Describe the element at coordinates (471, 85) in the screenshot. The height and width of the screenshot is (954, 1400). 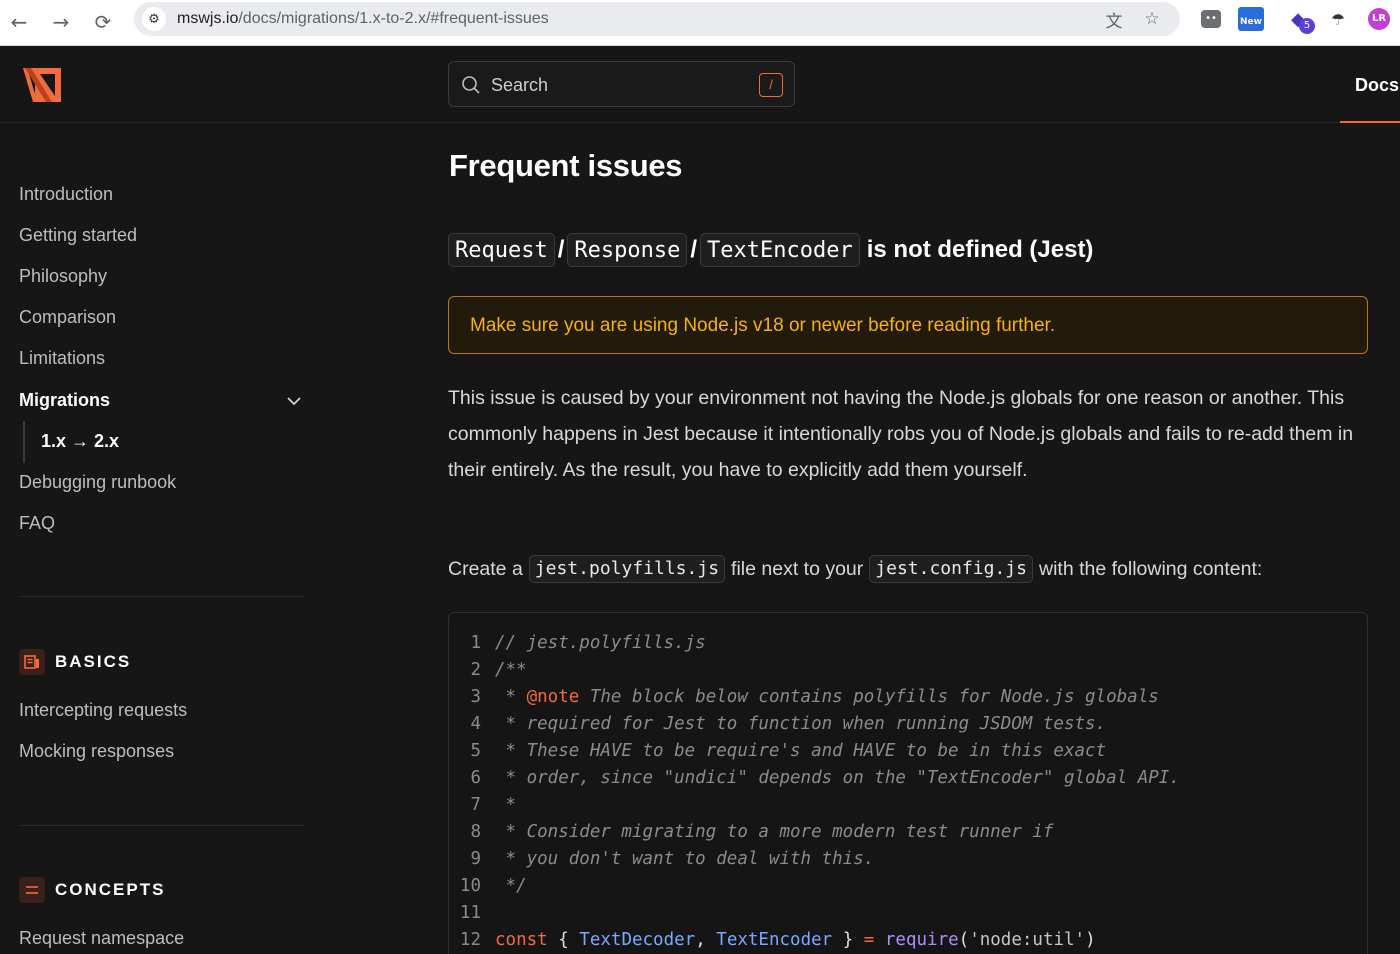
I see `search-icon` at that location.